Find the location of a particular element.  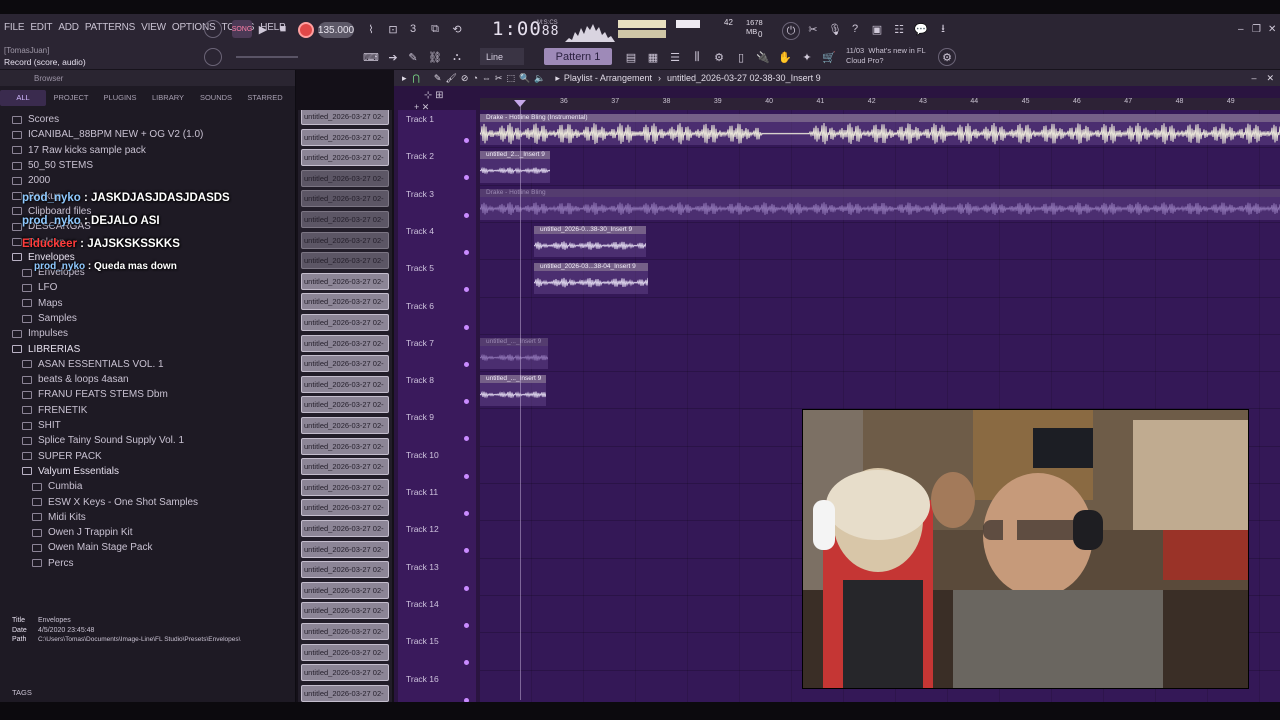

browser-item: Midi Kits is located at coordinates (146, 517).